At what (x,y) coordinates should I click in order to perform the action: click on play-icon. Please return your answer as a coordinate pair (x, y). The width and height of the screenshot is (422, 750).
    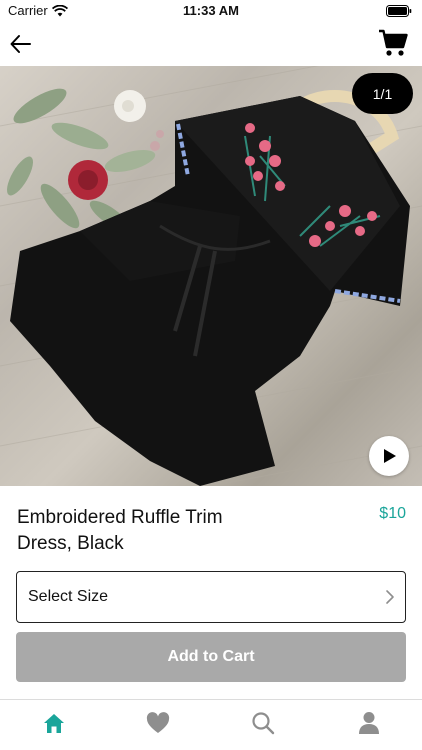
    Looking at the image, I should click on (390, 456).